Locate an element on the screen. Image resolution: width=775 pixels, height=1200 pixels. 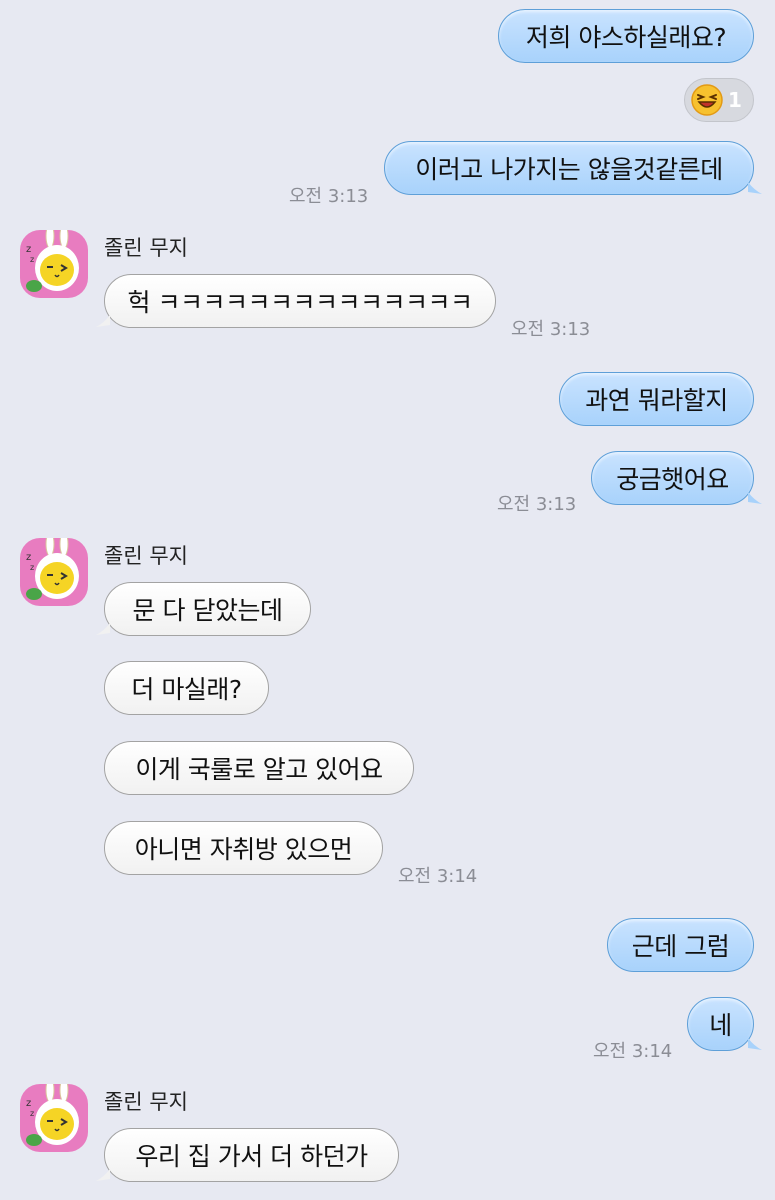
sent-message-bubble: 저희 야스하실래요? is located at coordinates (626, 36).